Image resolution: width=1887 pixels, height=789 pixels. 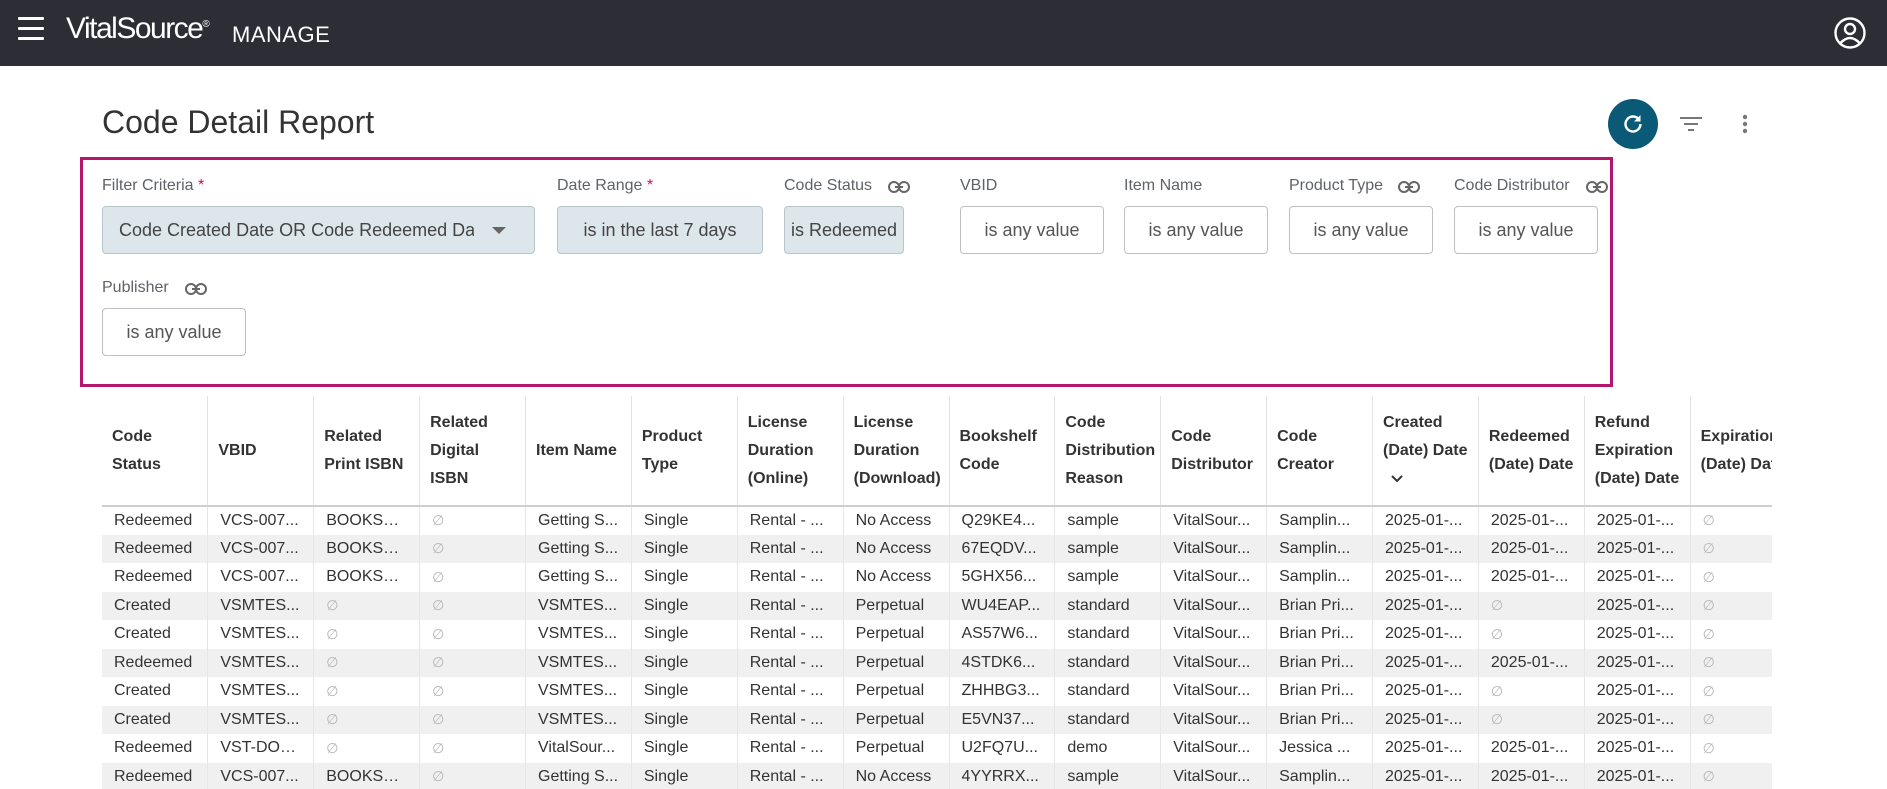 What do you see at coordinates (780, 450) in the screenshot?
I see `column-header-label: License Duration (Online)` at bounding box center [780, 450].